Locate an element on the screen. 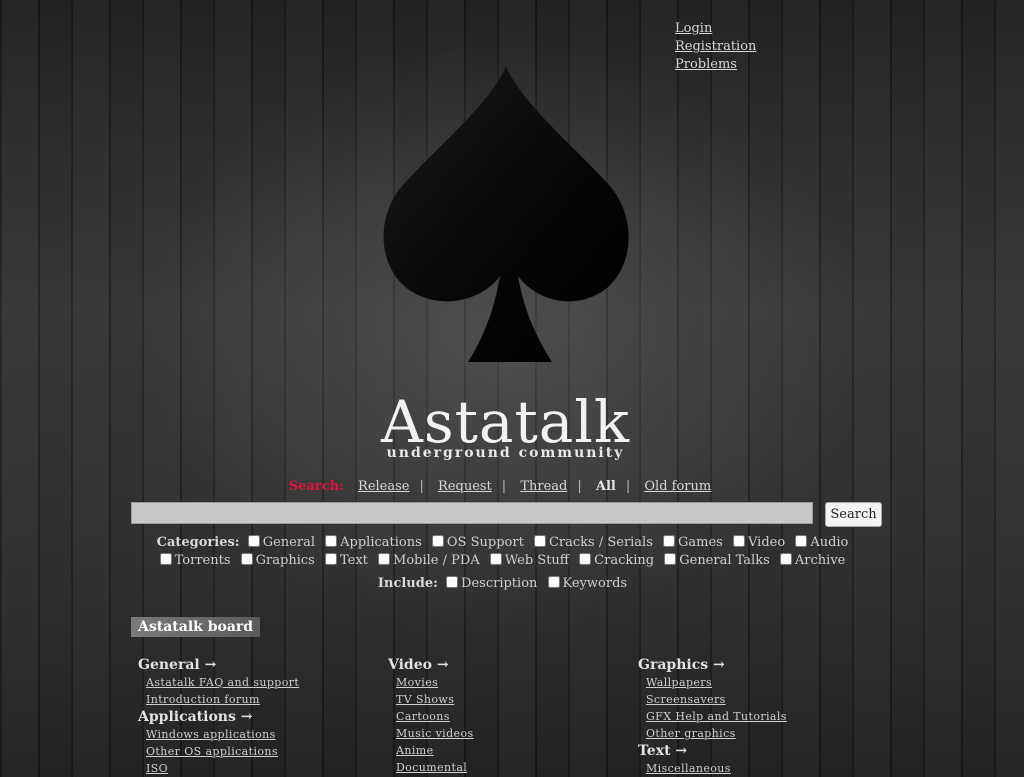  forum-link: Introduction forum is located at coordinates (262, 699).